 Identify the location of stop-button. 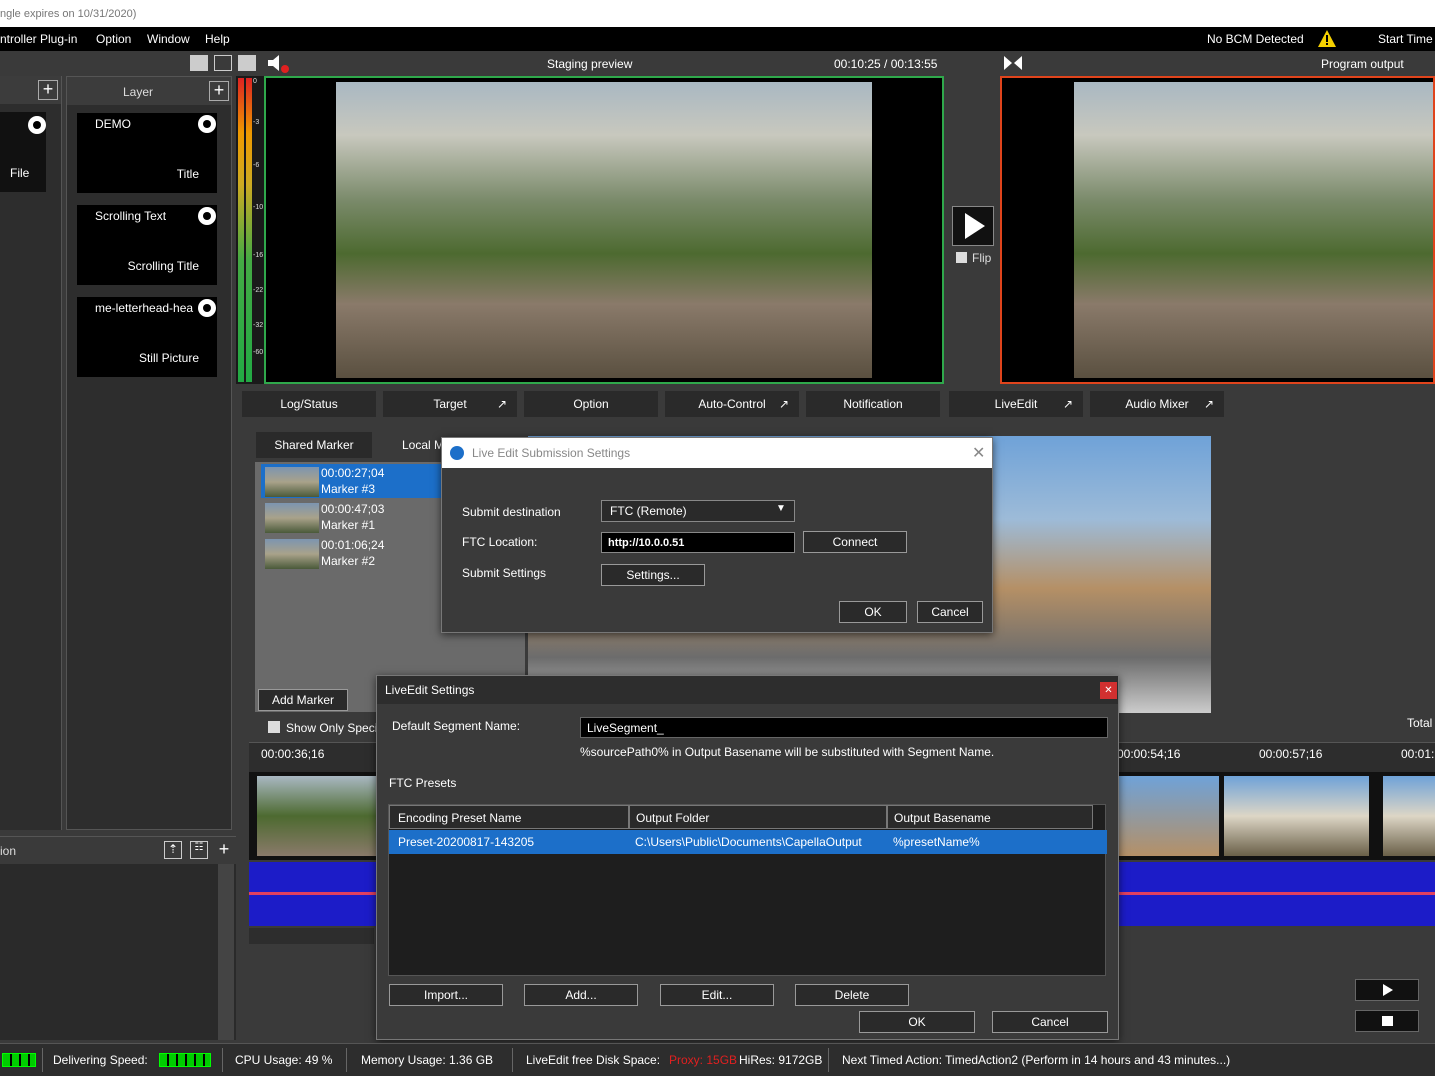
(1387, 1021).